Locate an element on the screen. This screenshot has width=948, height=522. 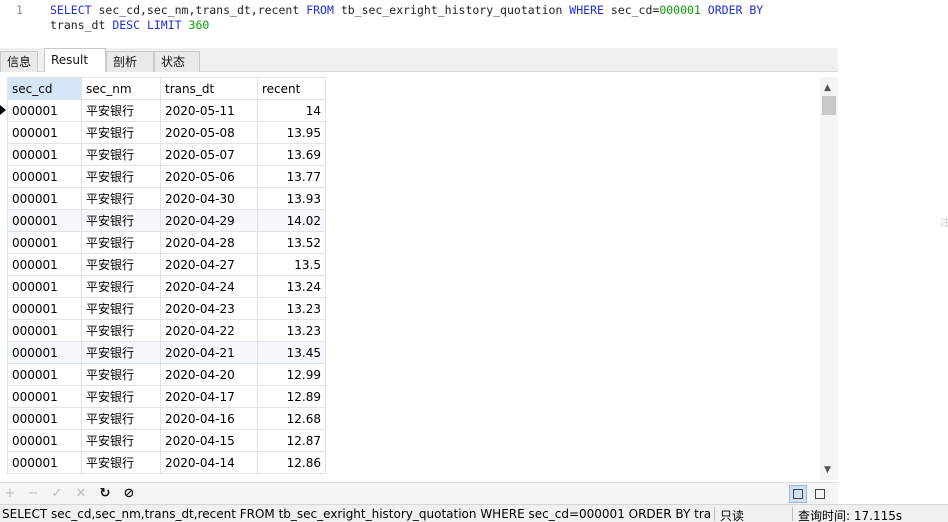
table-row: 000001 平安银行 2020-04-20 12.99 is located at coordinates (166, 374).